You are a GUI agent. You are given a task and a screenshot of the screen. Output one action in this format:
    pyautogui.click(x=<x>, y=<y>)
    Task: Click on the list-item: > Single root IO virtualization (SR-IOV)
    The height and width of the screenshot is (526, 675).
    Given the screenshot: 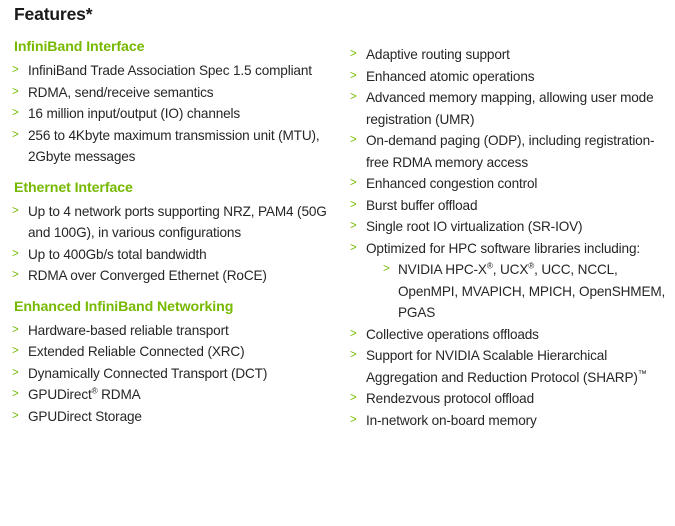 What is the action you would take?
    pyautogui.click(x=510, y=227)
    